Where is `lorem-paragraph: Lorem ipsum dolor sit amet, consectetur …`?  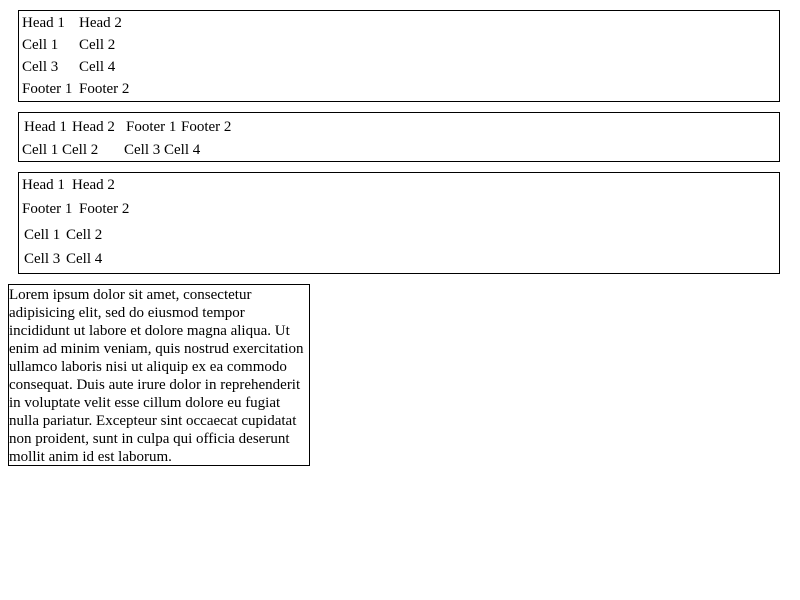
lorem-paragraph: Lorem ipsum dolor sit amet, consectetur … is located at coordinates (159, 375).